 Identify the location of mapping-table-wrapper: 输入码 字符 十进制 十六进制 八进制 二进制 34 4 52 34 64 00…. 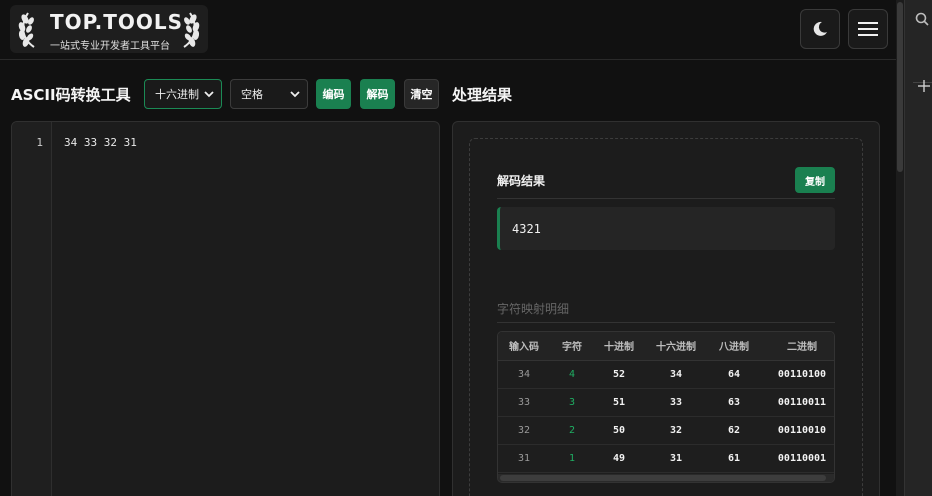
(666, 407).